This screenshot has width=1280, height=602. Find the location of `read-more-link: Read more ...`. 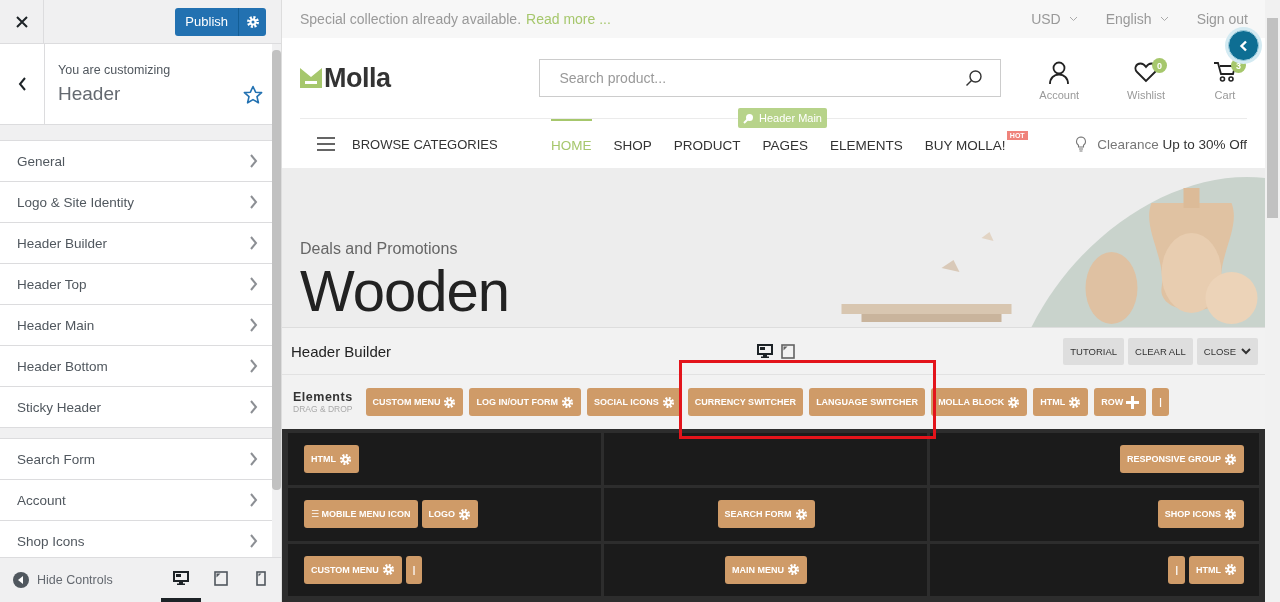

read-more-link: Read more ... is located at coordinates (568, 19).